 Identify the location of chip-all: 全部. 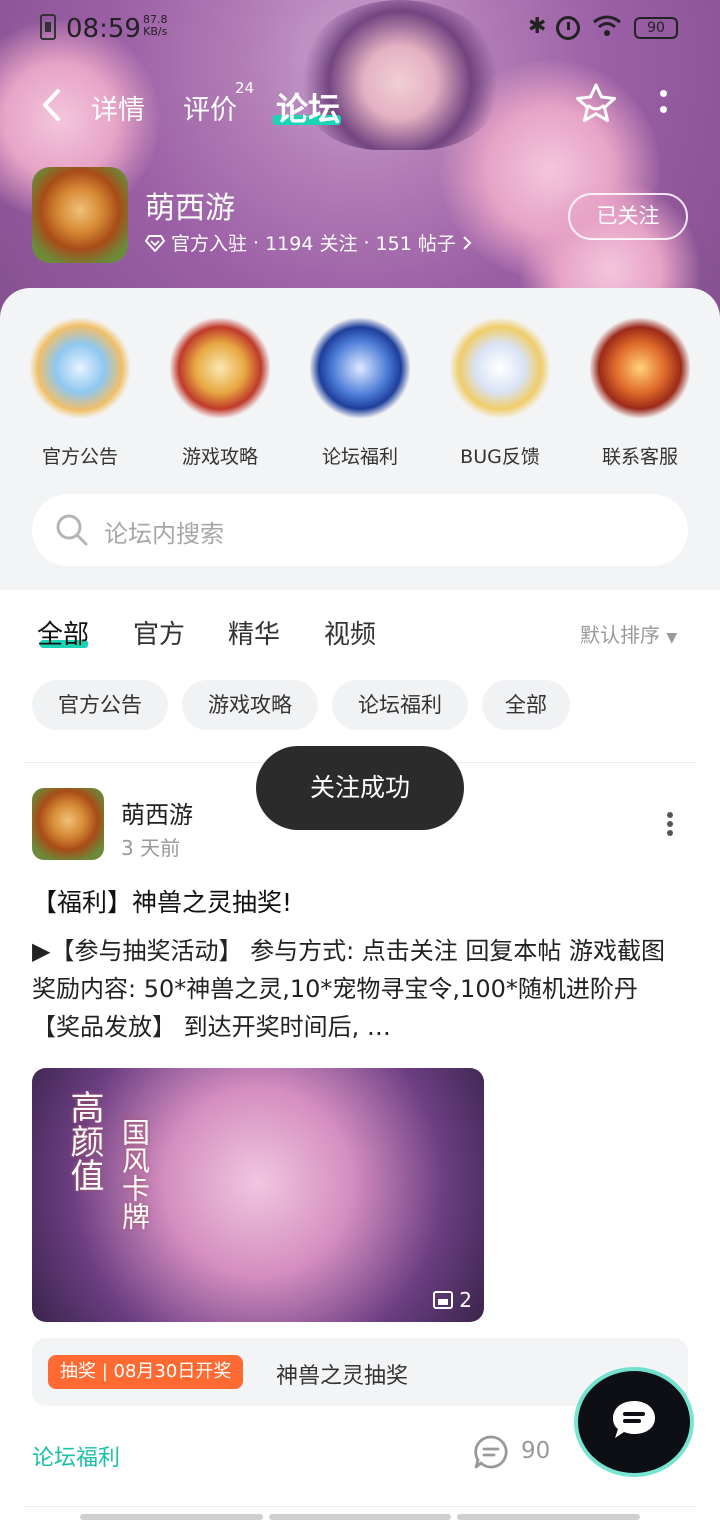
(526, 705).